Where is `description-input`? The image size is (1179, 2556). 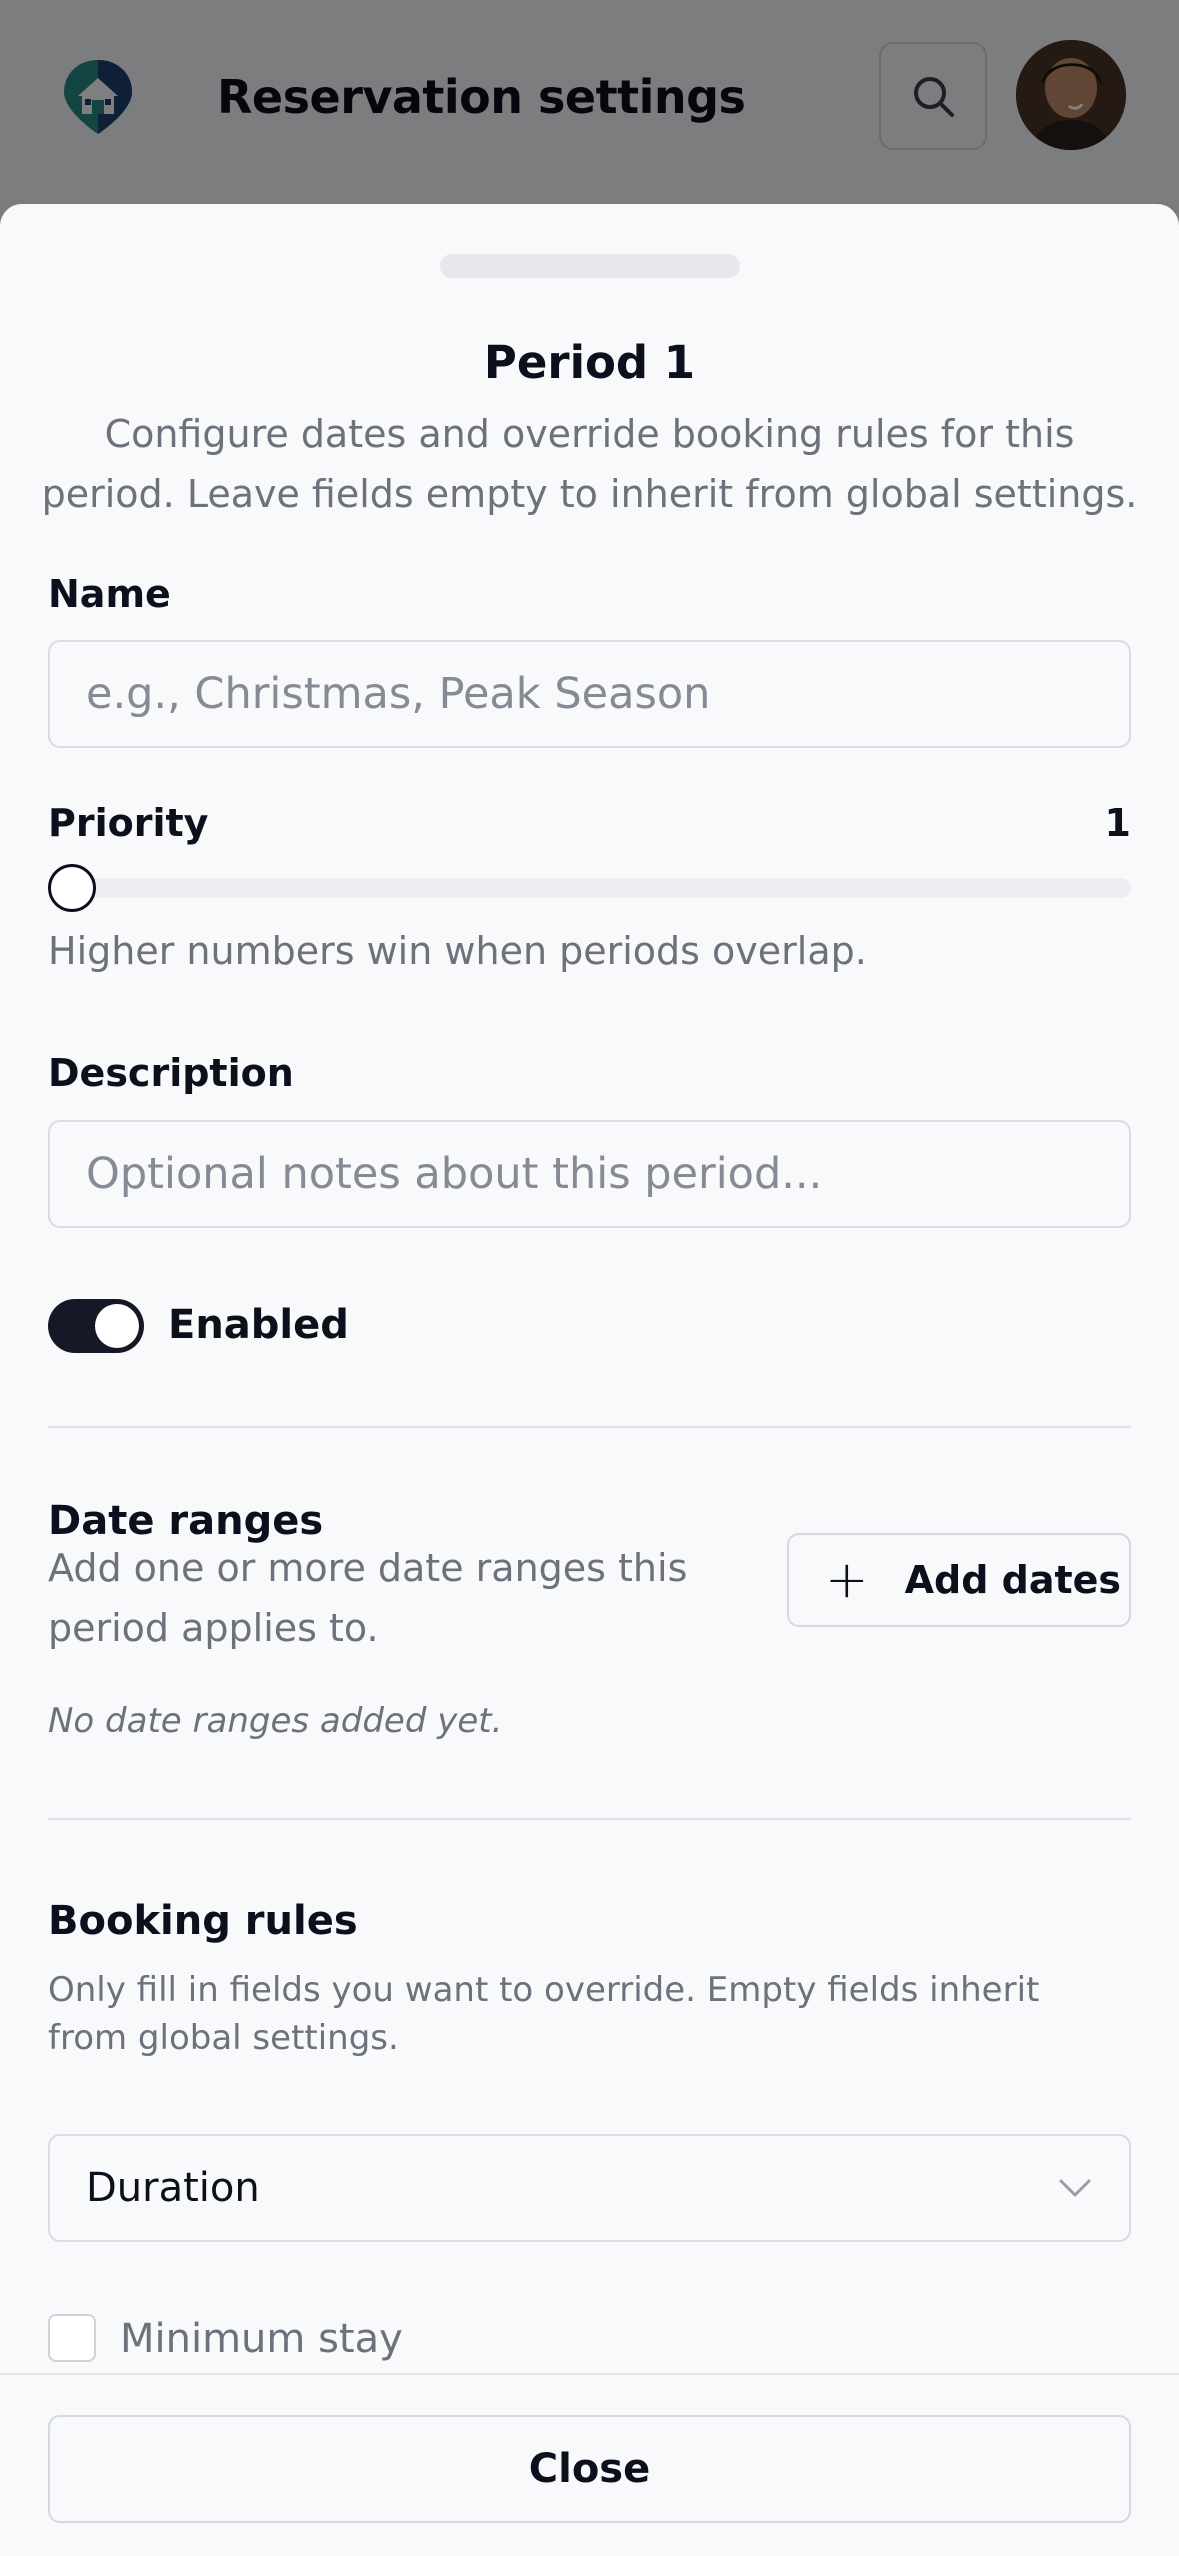
description-input is located at coordinates (589, 1174).